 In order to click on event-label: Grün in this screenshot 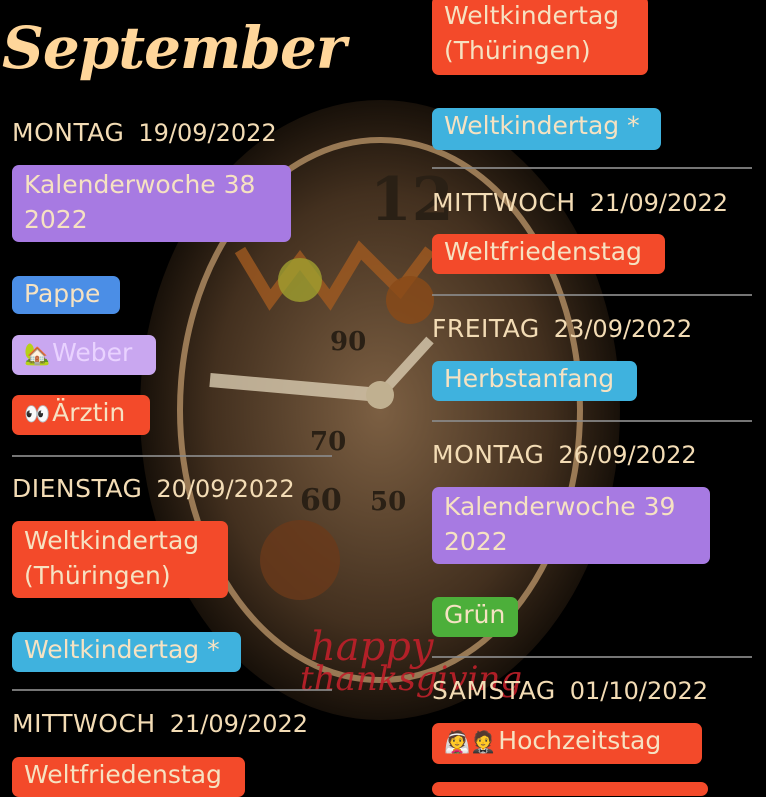, I will do `click(475, 614)`.